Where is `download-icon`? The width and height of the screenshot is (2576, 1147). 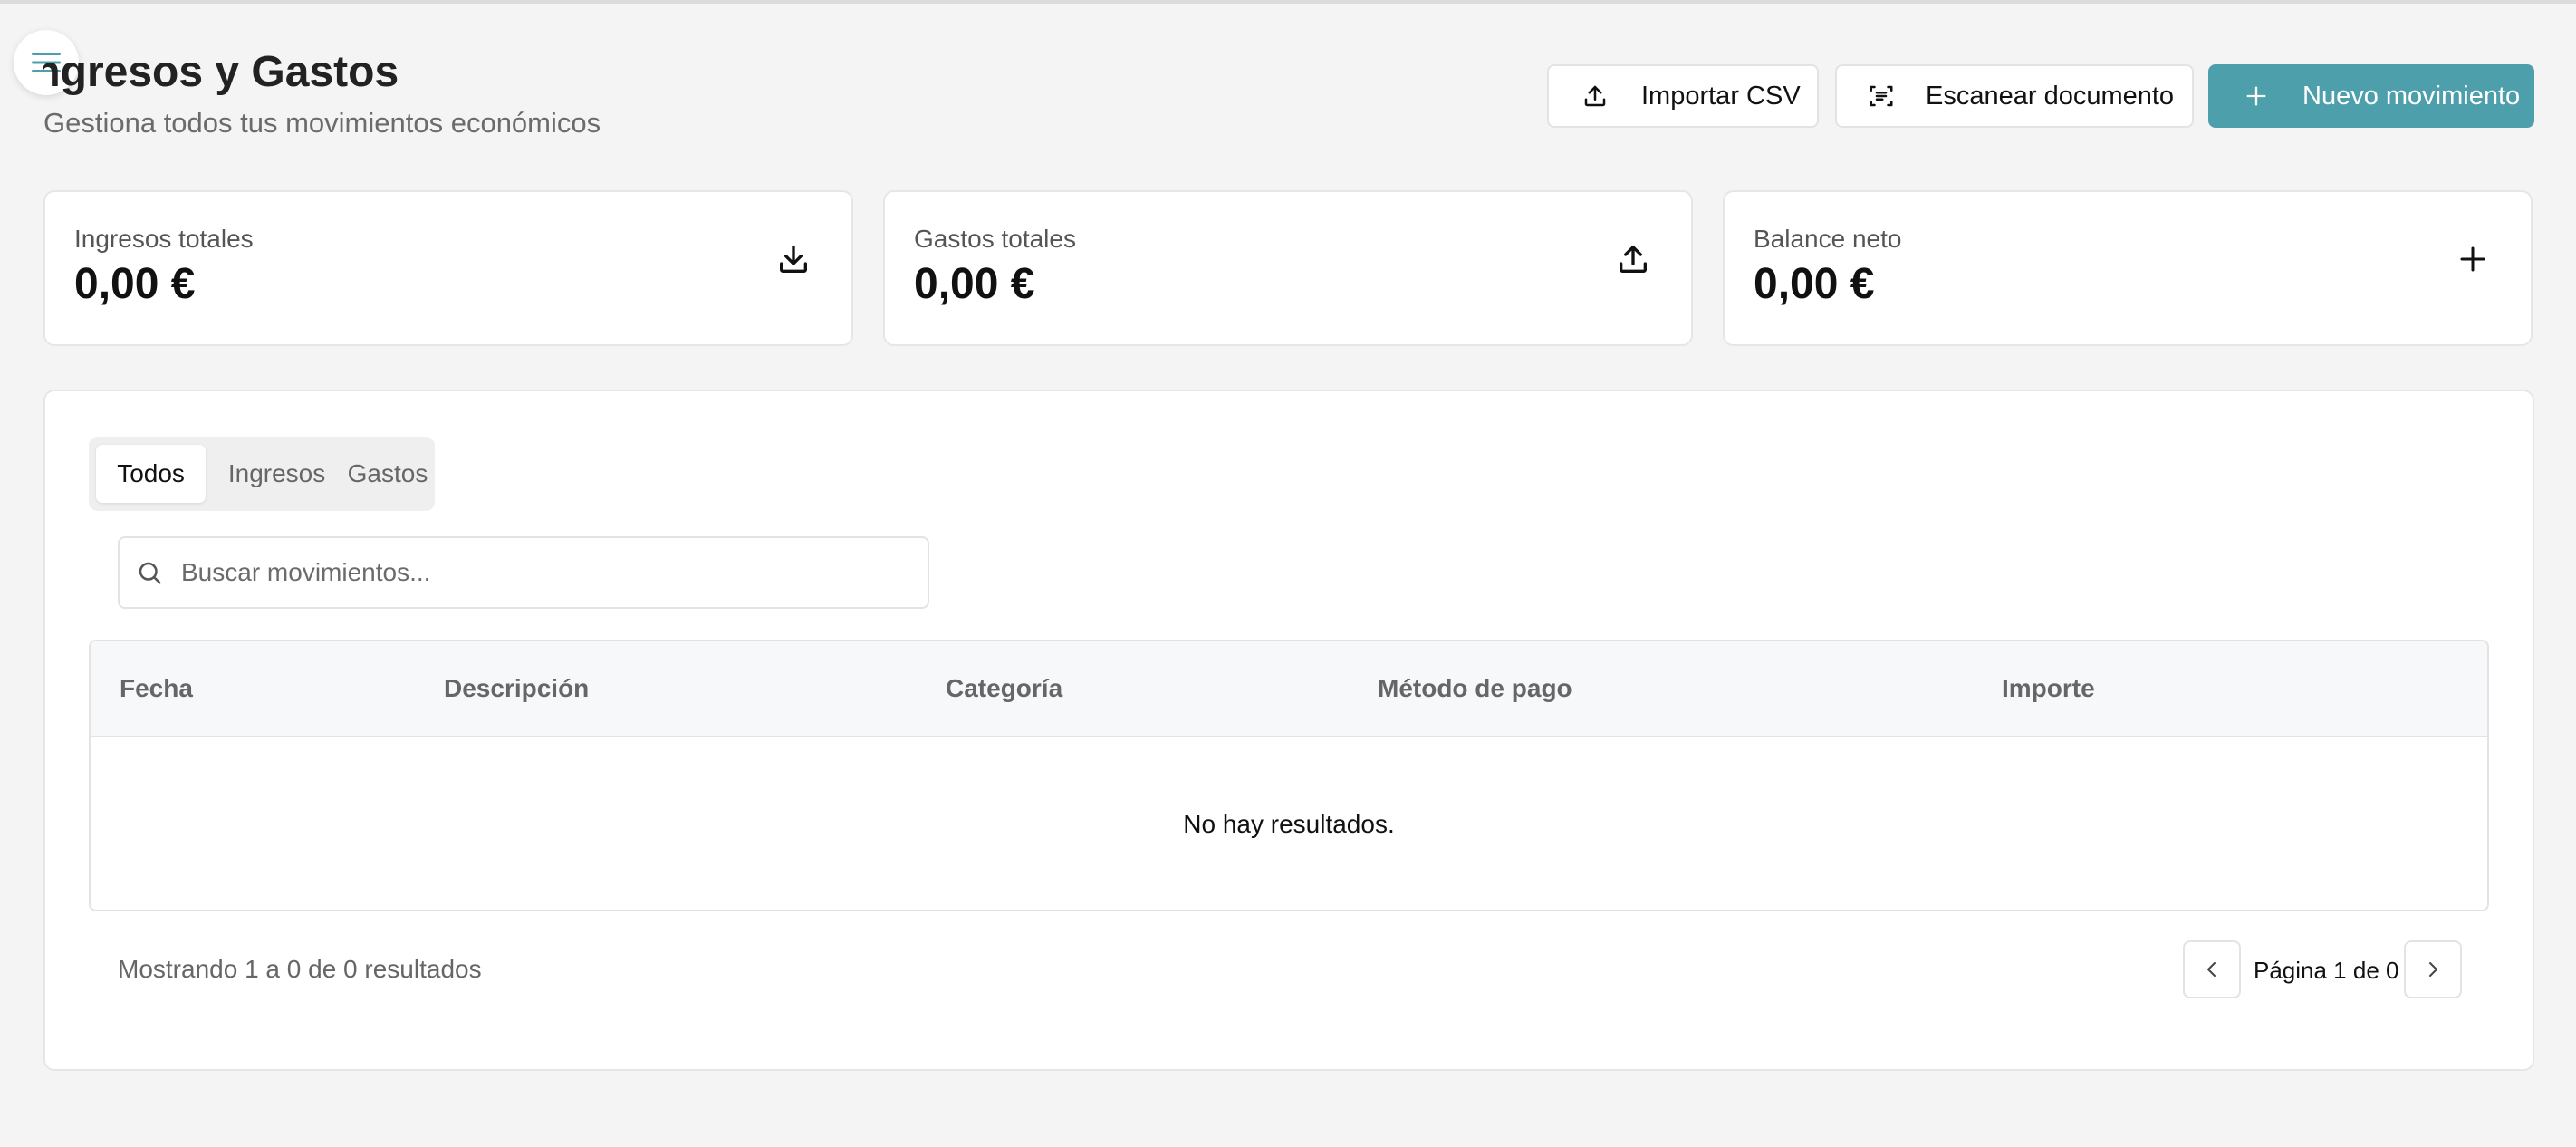 download-icon is located at coordinates (793, 259).